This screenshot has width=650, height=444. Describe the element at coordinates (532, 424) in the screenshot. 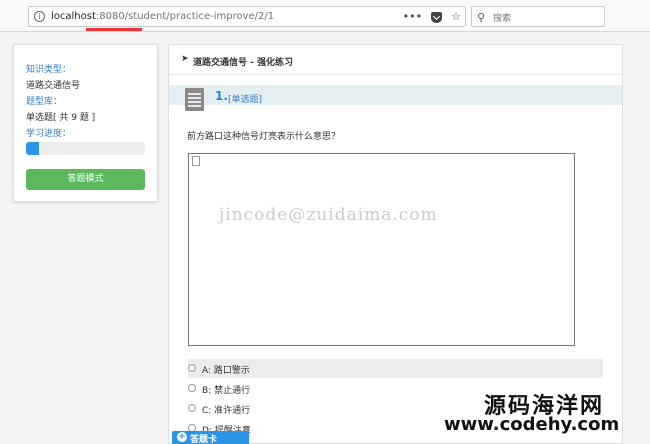

I see `site-url: www.codehy.com` at that location.